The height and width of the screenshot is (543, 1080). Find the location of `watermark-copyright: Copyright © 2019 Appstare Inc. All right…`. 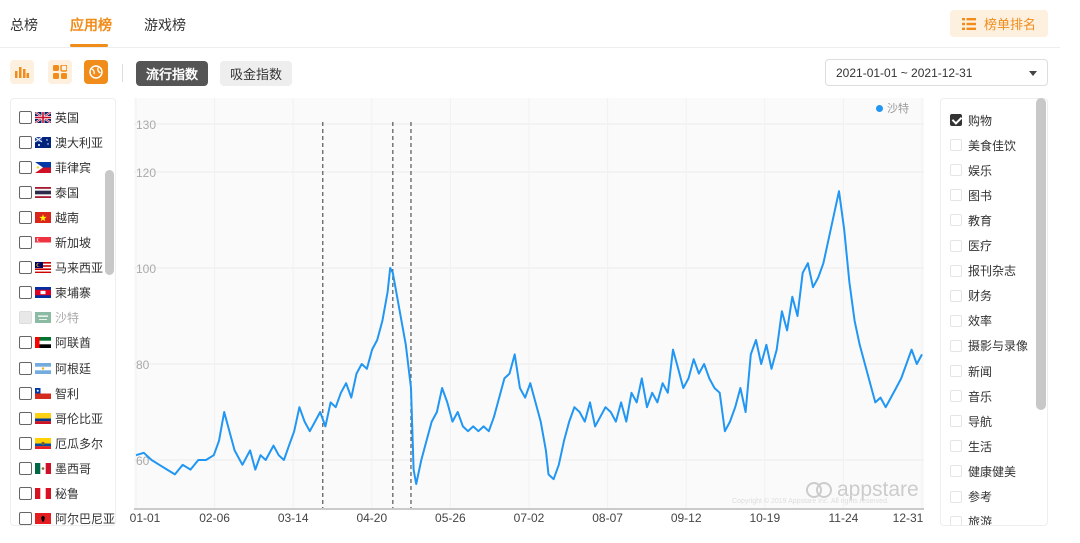

watermark-copyright: Copyright © 2019 Appstare Inc. All right… is located at coordinates (810, 501).